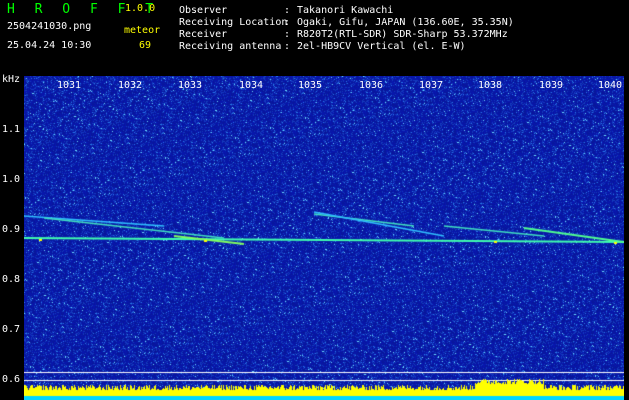  What do you see at coordinates (49, 26) in the screenshot?
I see `file-name: 2504241030.png` at bounding box center [49, 26].